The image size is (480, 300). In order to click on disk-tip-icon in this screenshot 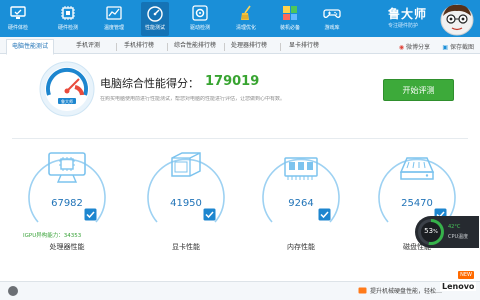, I will do `click(362, 290)`.